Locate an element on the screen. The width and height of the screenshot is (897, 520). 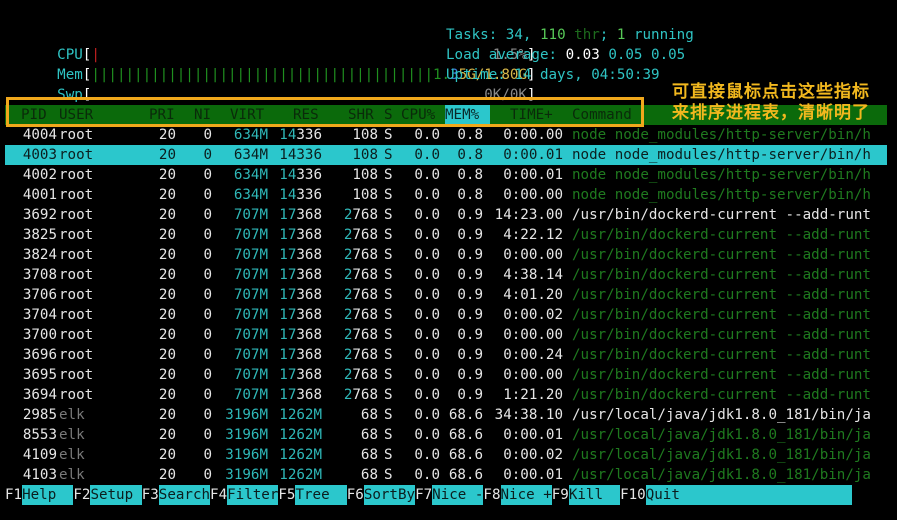
cell-time: 4:38.14 is located at coordinates (533, 275).